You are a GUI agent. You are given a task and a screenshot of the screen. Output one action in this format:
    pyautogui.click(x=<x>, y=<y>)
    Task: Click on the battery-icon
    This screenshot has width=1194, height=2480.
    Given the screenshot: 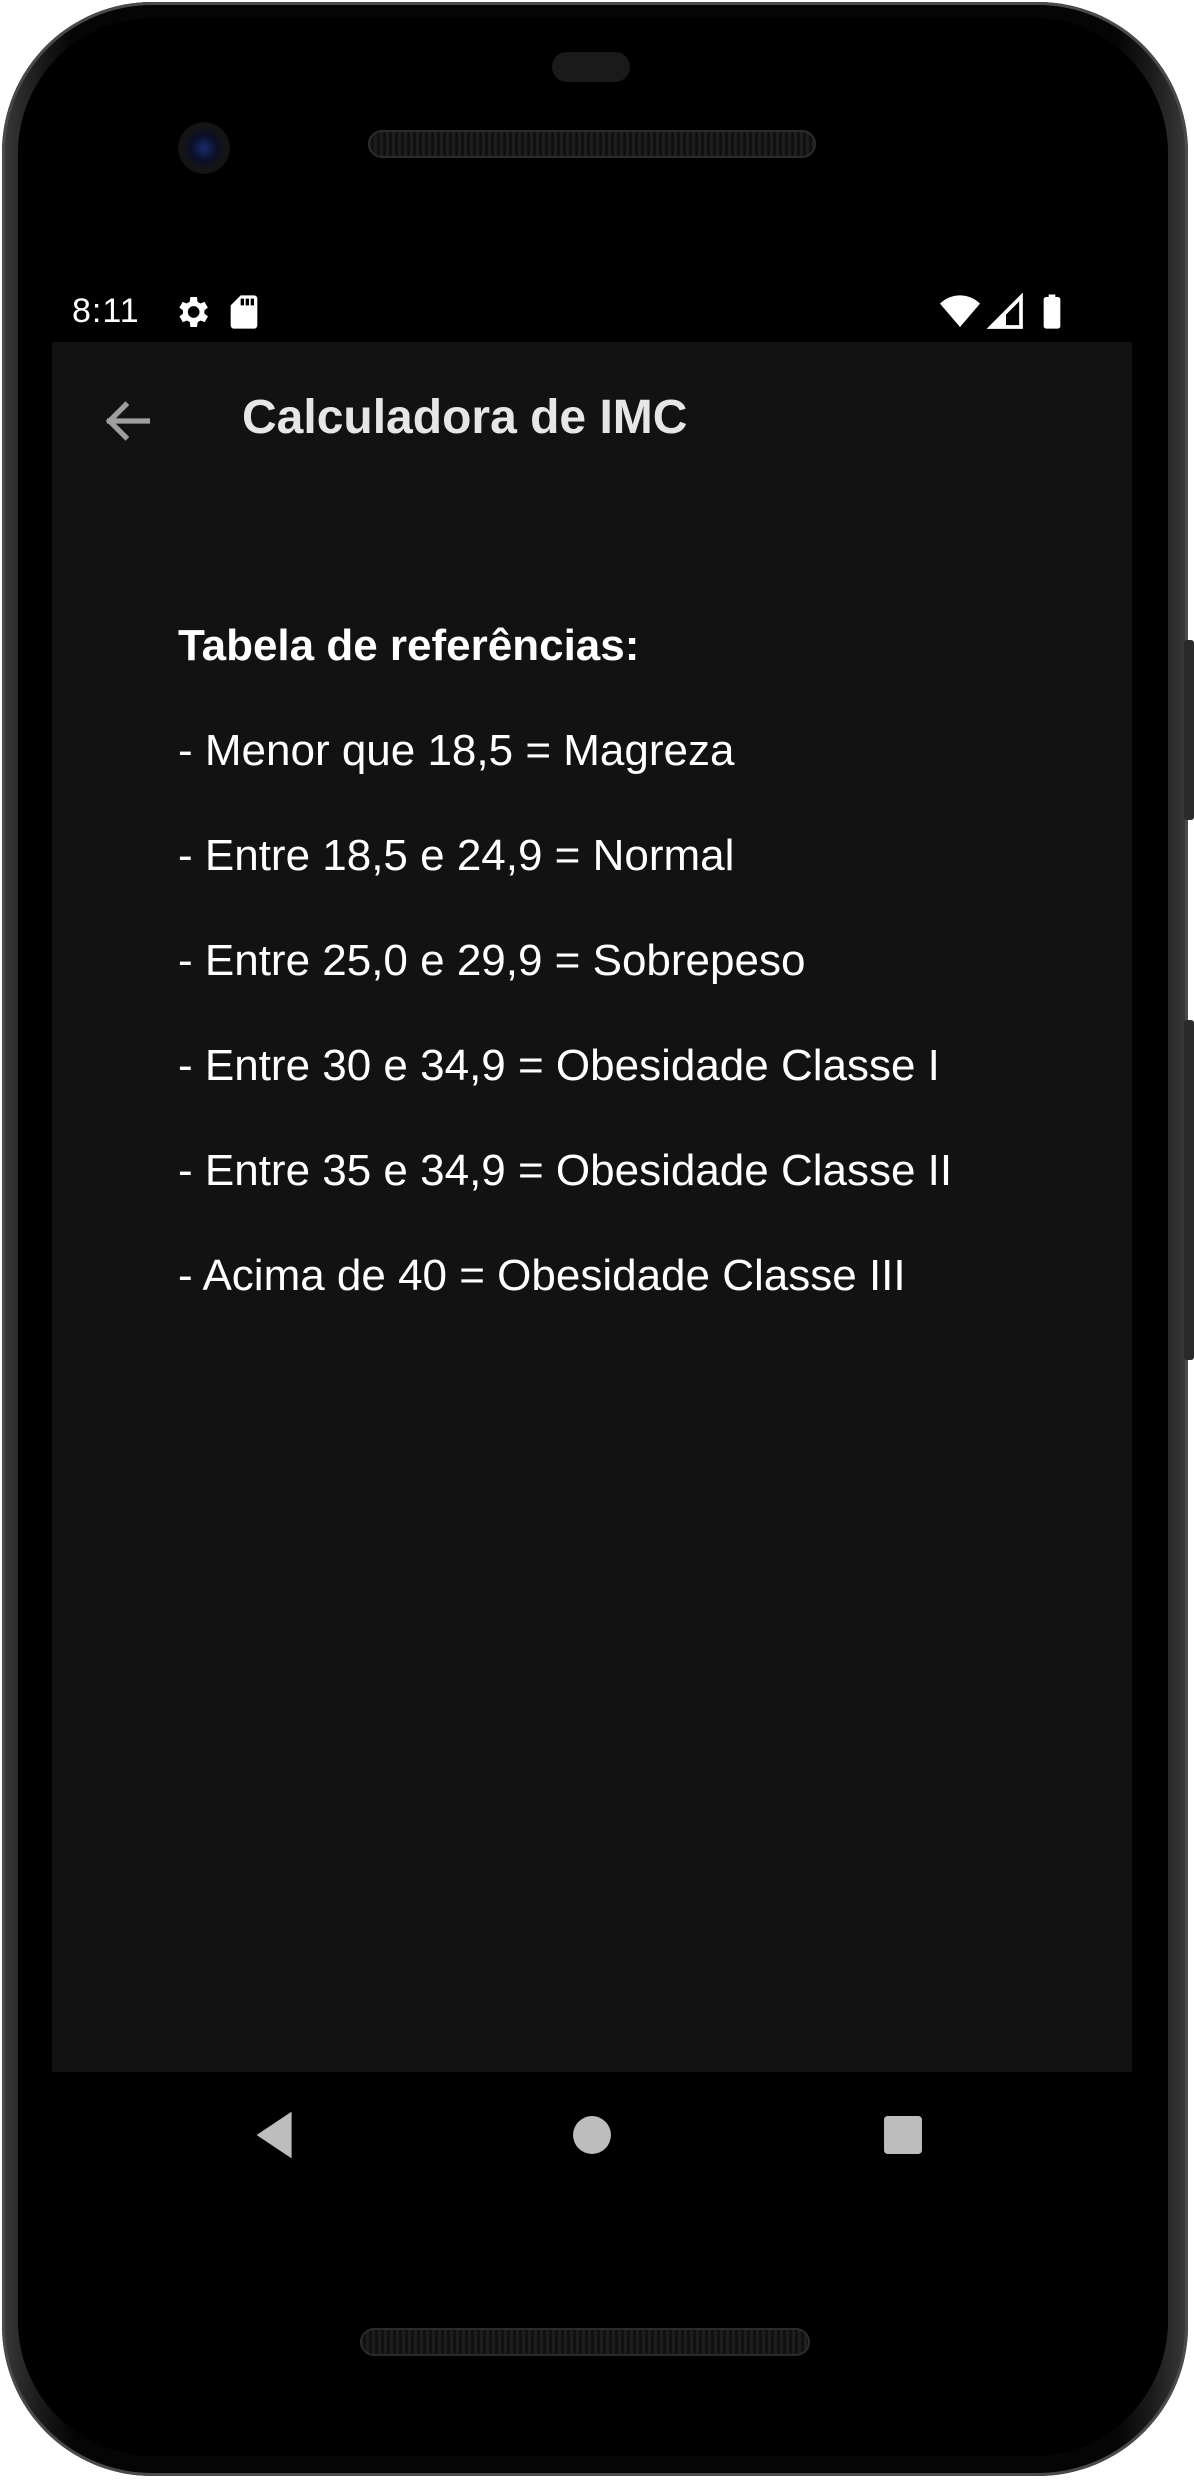 What is the action you would take?
    pyautogui.click(x=1052, y=312)
    